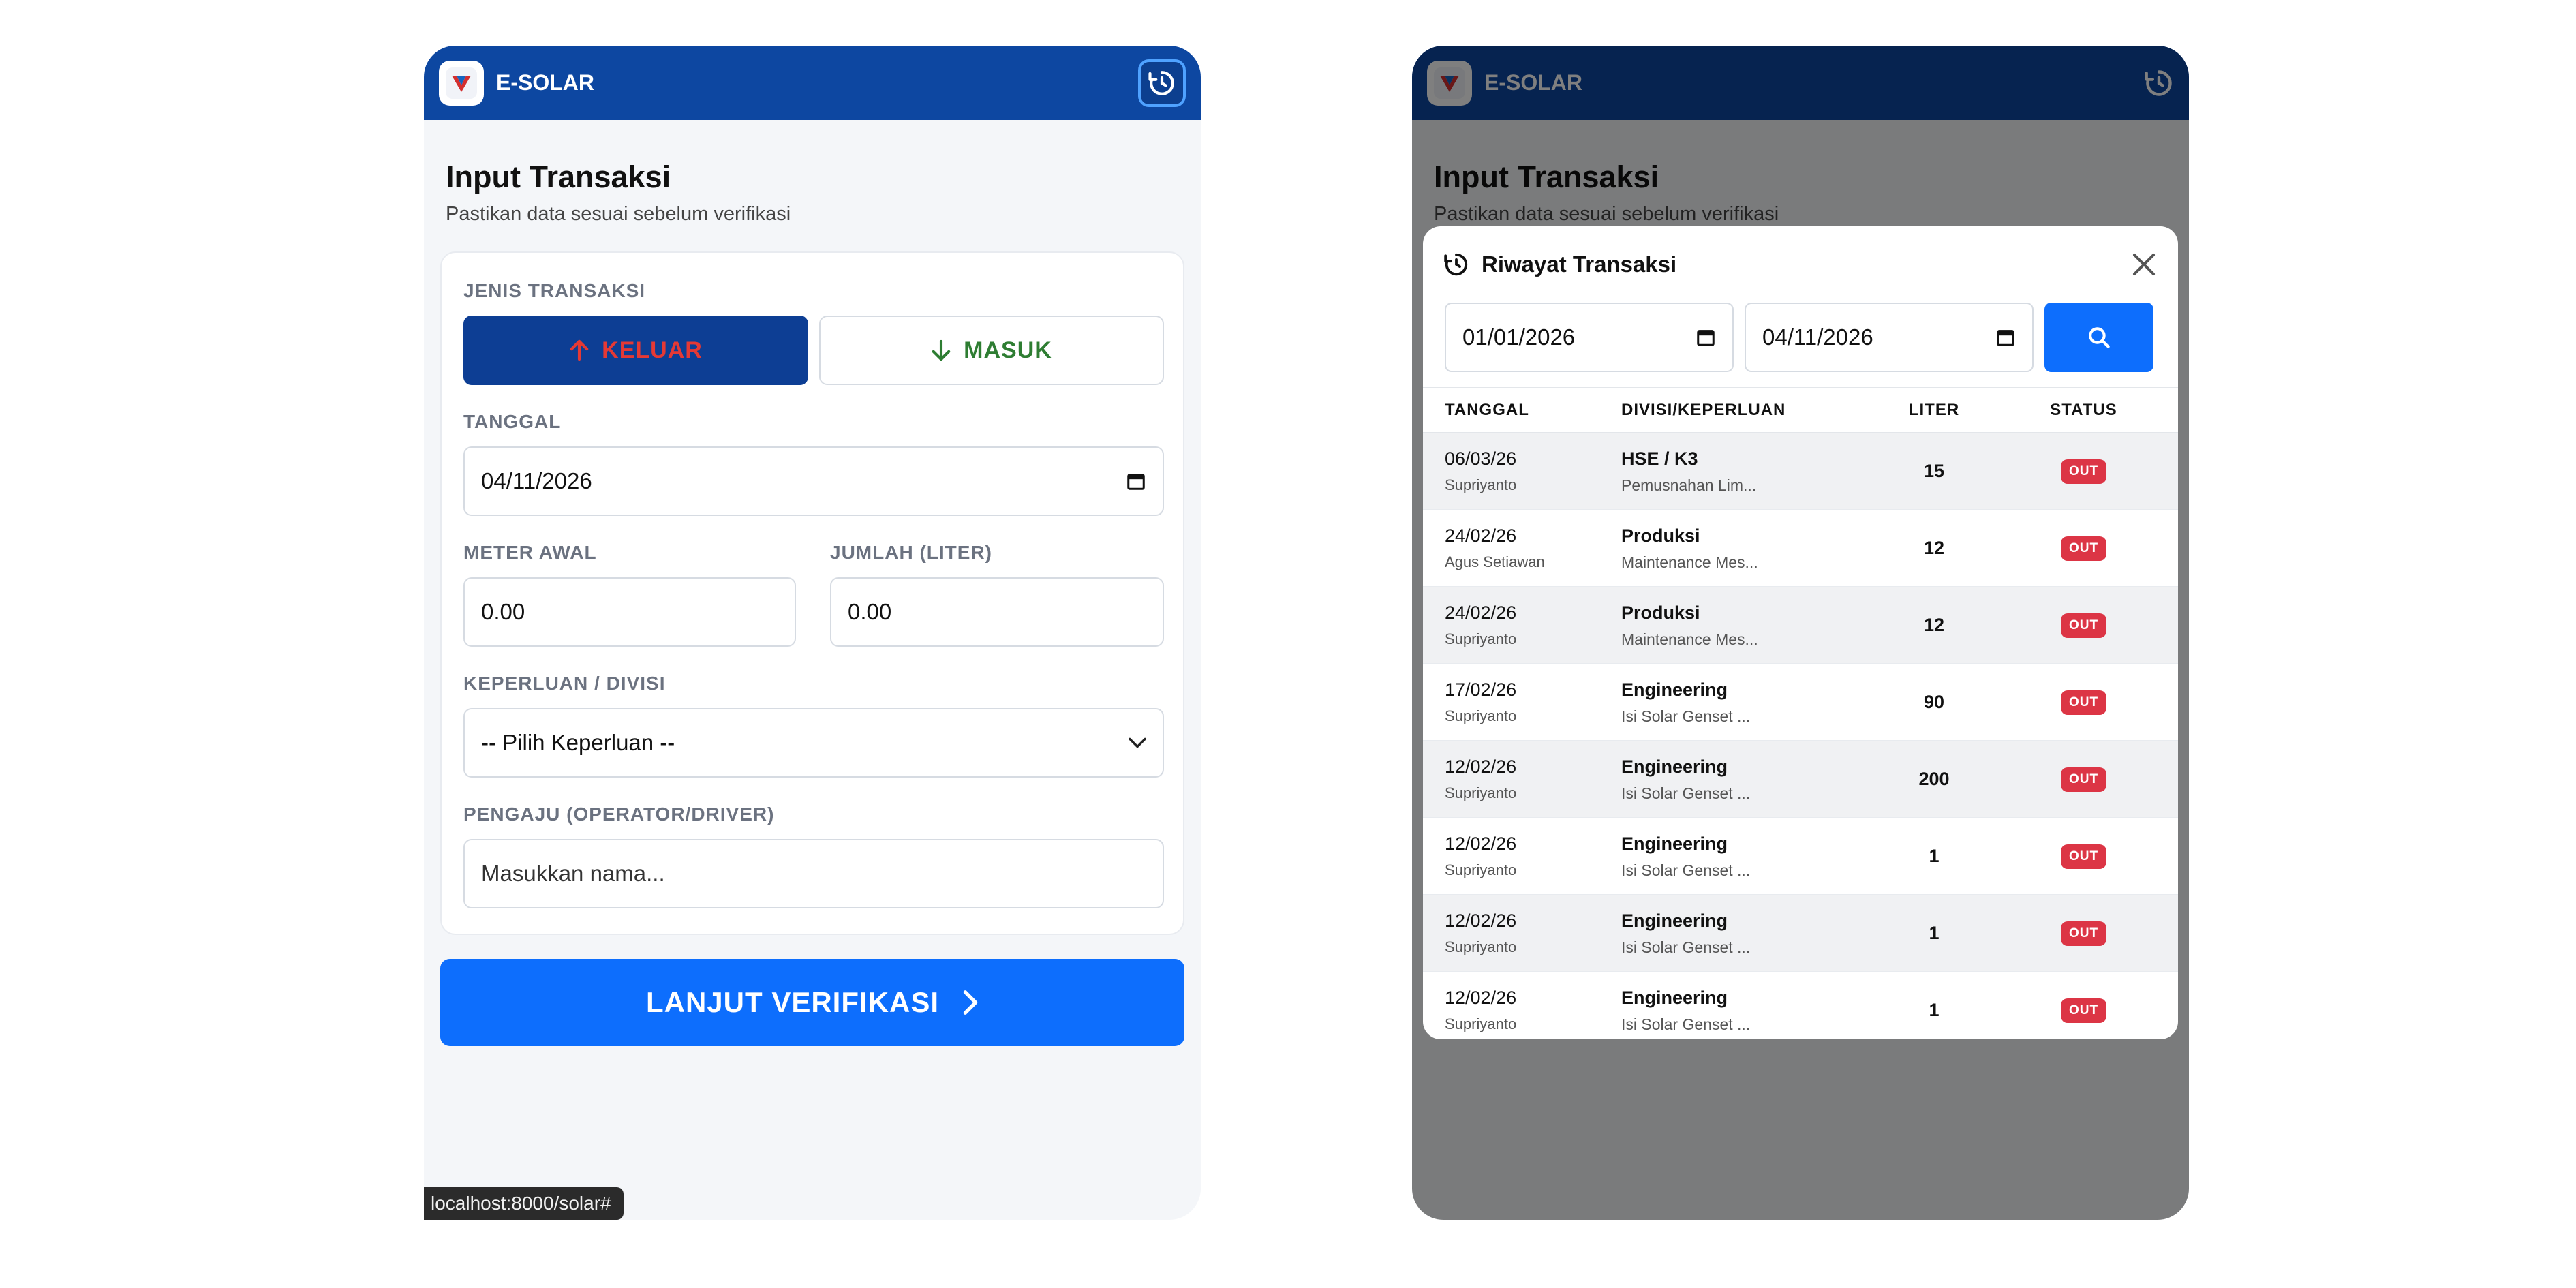 The image size is (2576, 1288). Describe the element at coordinates (512, 421) in the screenshot. I see `date-label: TANGGAL` at that location.